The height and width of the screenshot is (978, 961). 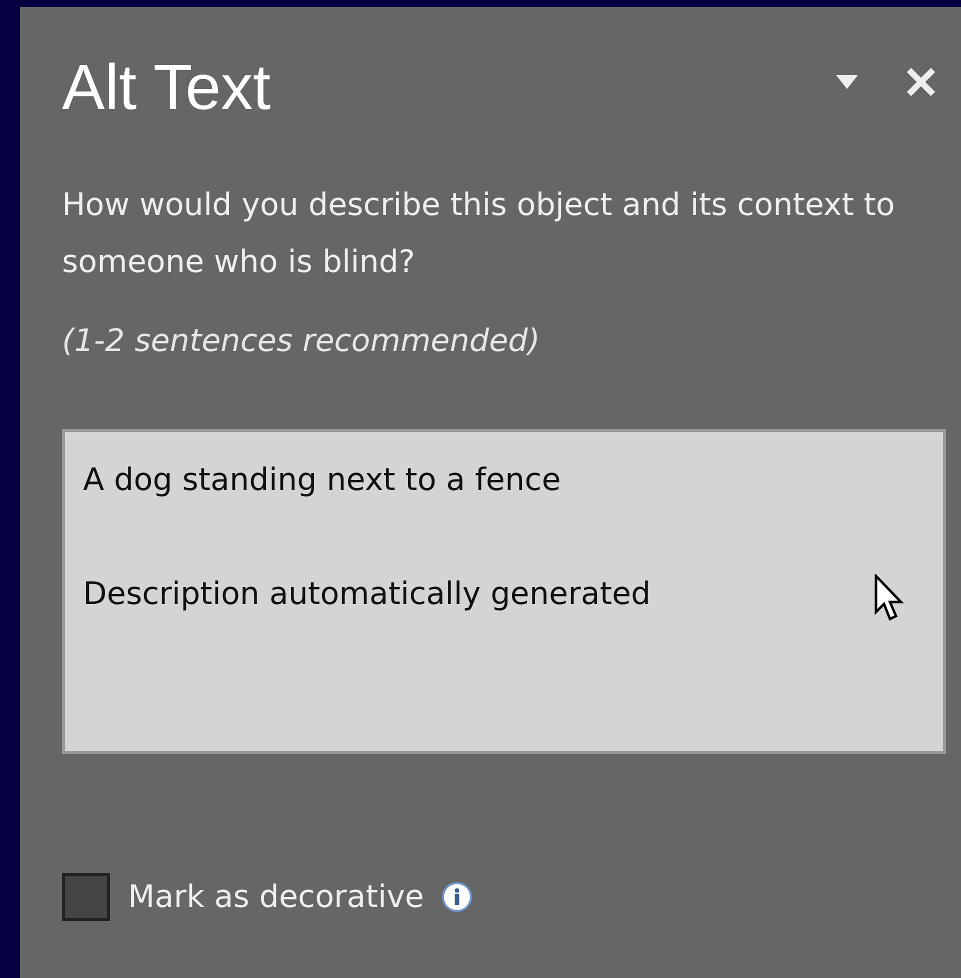 I want to click on mouse-pointer-icon, so click(x=889, y=598).